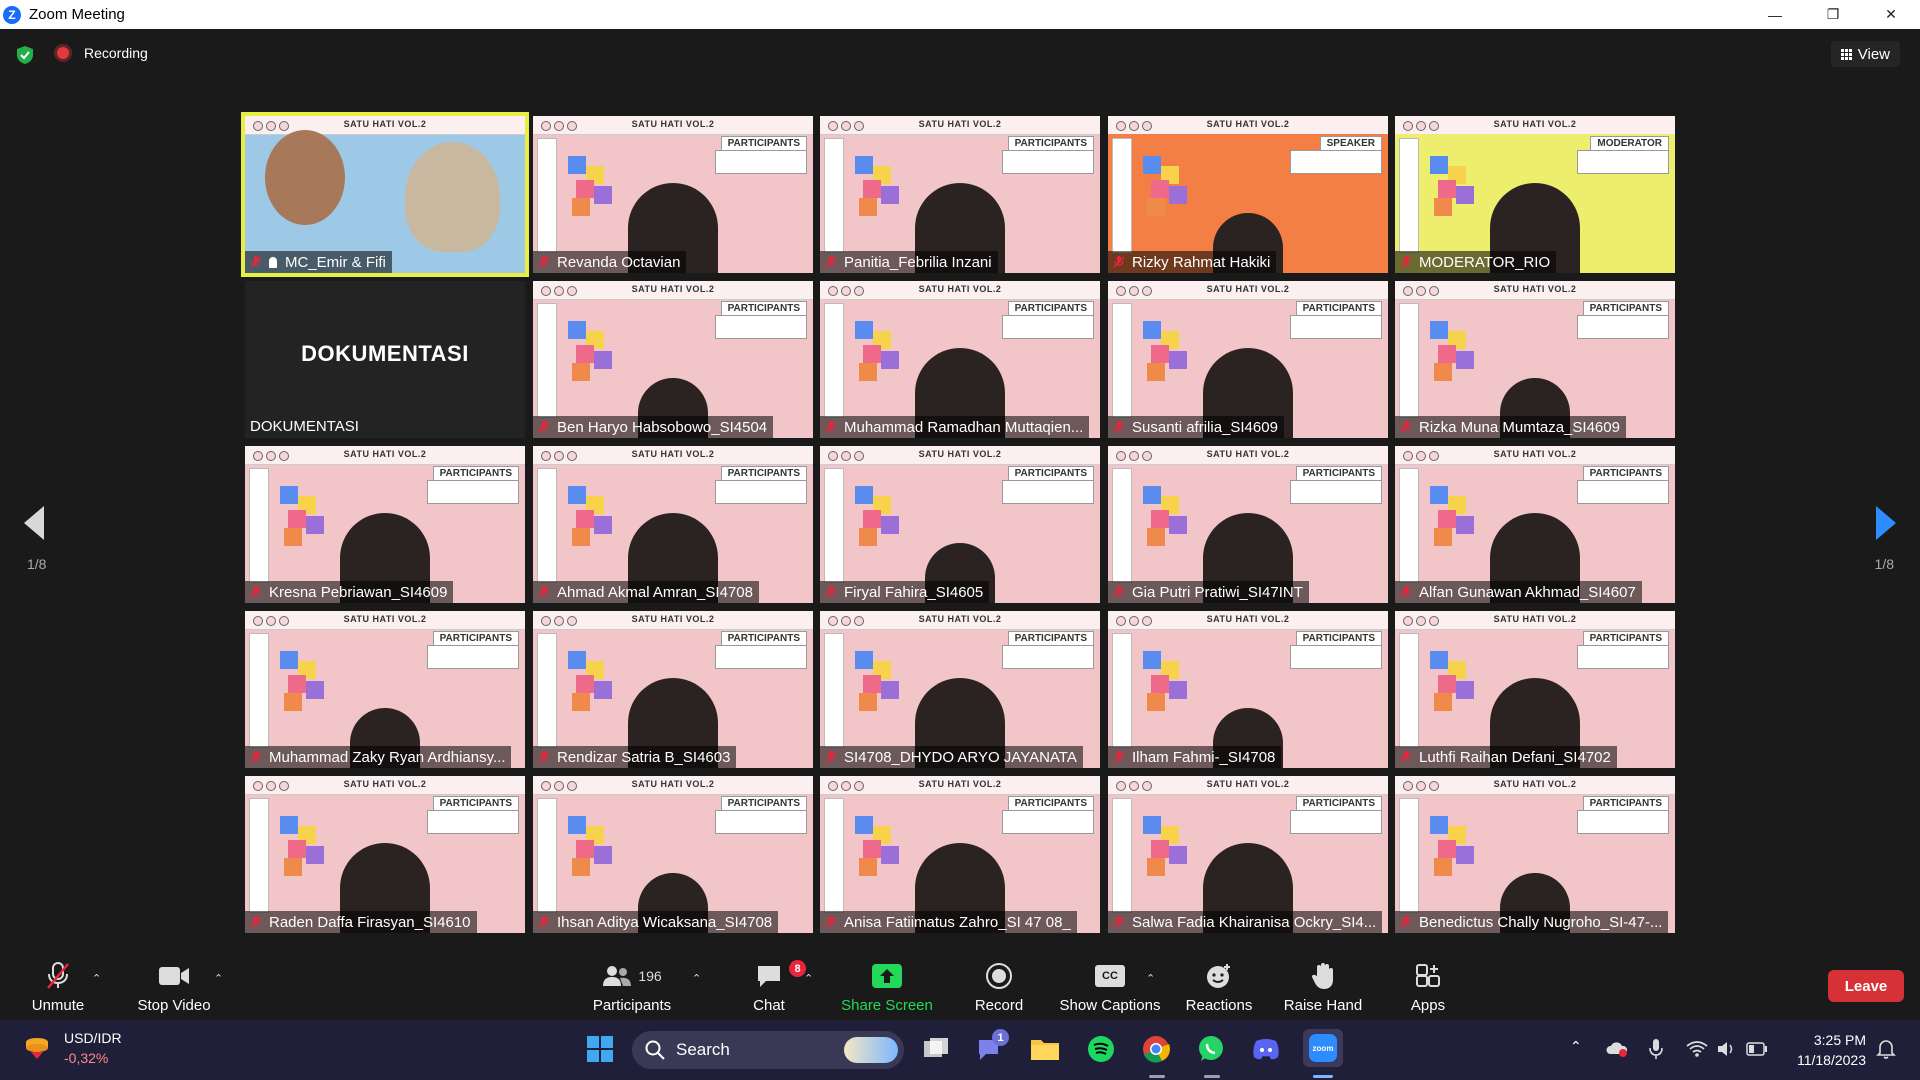 The height and width of the screenshot is (1080, 1920). What do you see at coordinates (773, 986) in the screenshot?
I see `chat-button: 8 Chat` at bounding box center [773, 986].